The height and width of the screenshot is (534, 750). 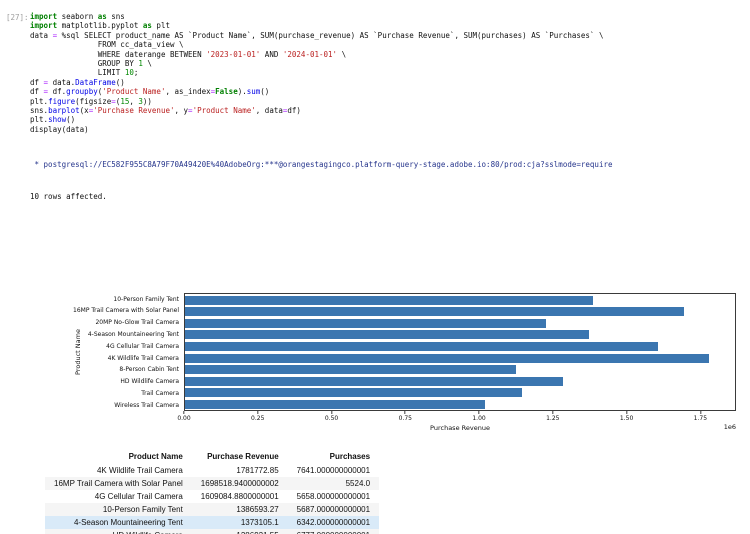 I want to click on y-tick-label: 10-Person Family Tent, so click(x=146, y=299).